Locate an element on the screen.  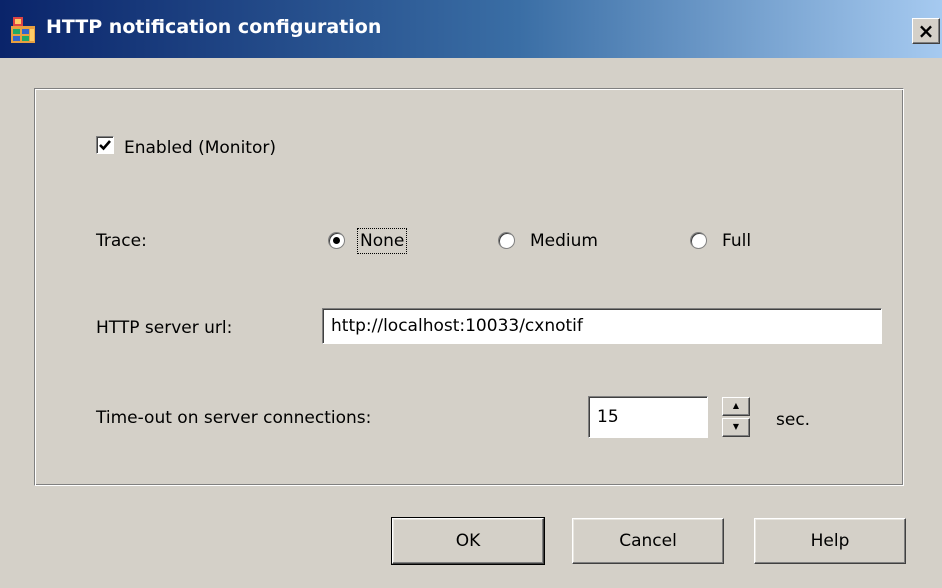
server-url-label: HTTP server url: is located at coordinates (164, 328).